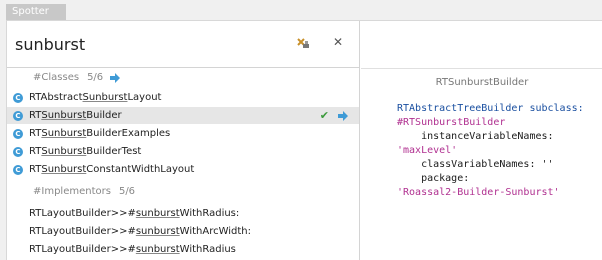  What do you see at coordinates (183, 97) in the screenshot?
I see `list-item: C RTAbstractSunburstLayout` at bounding box center [183, 97].